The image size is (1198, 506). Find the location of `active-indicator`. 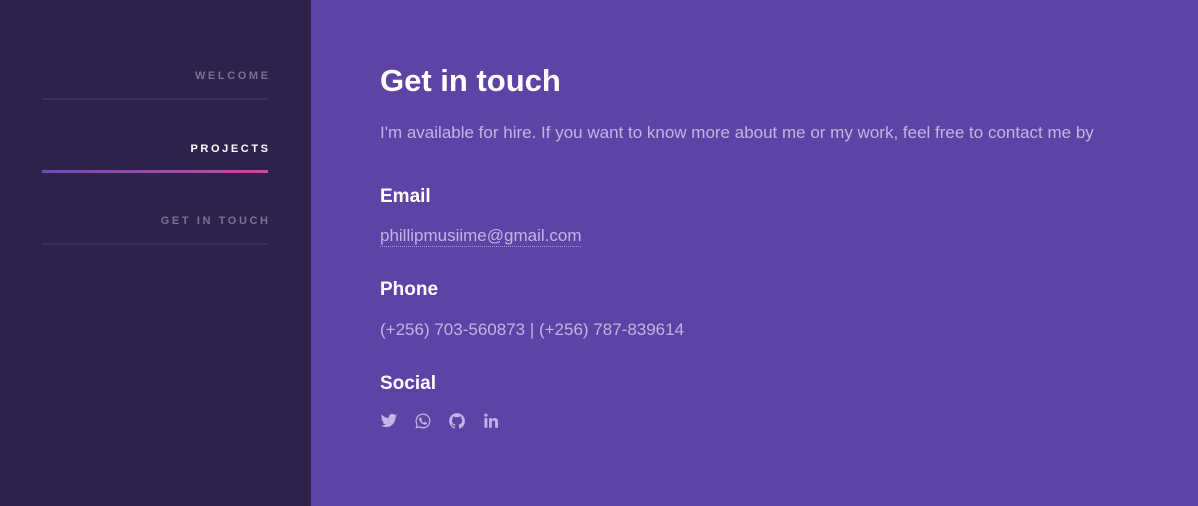

active-indicator is located at coordinates (155, 171).